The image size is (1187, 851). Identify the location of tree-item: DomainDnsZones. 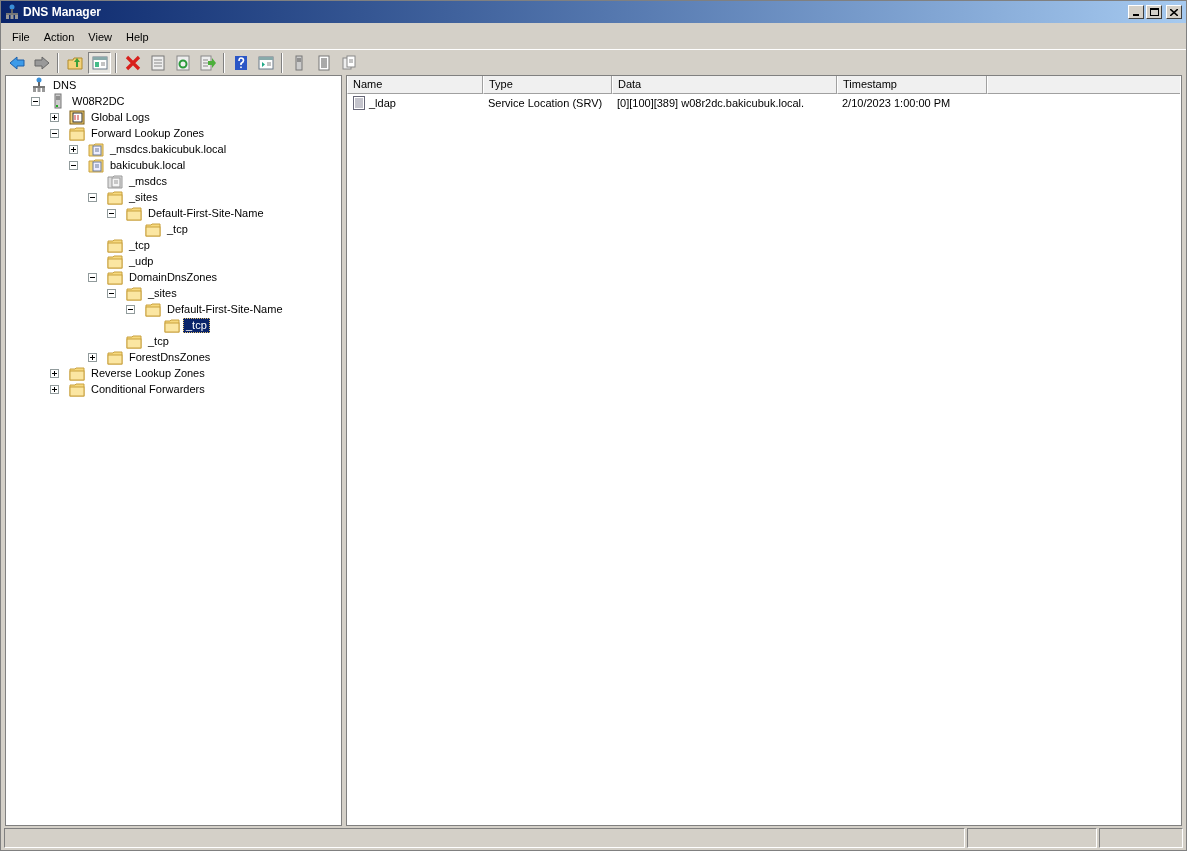
(173, 277).